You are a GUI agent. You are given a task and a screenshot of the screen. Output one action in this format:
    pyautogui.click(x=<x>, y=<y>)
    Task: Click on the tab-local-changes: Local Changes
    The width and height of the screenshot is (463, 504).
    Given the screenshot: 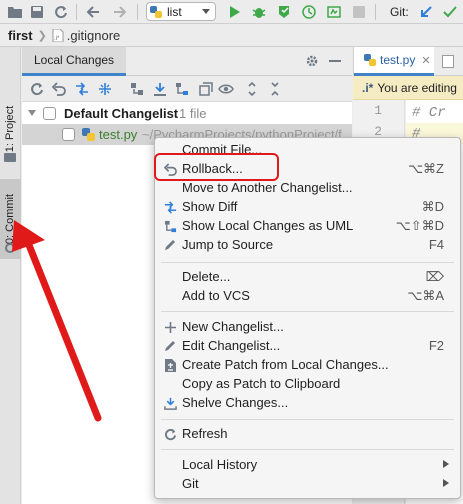 What is the action you would take?
    pyautogui.click(x=74, y=61)
    